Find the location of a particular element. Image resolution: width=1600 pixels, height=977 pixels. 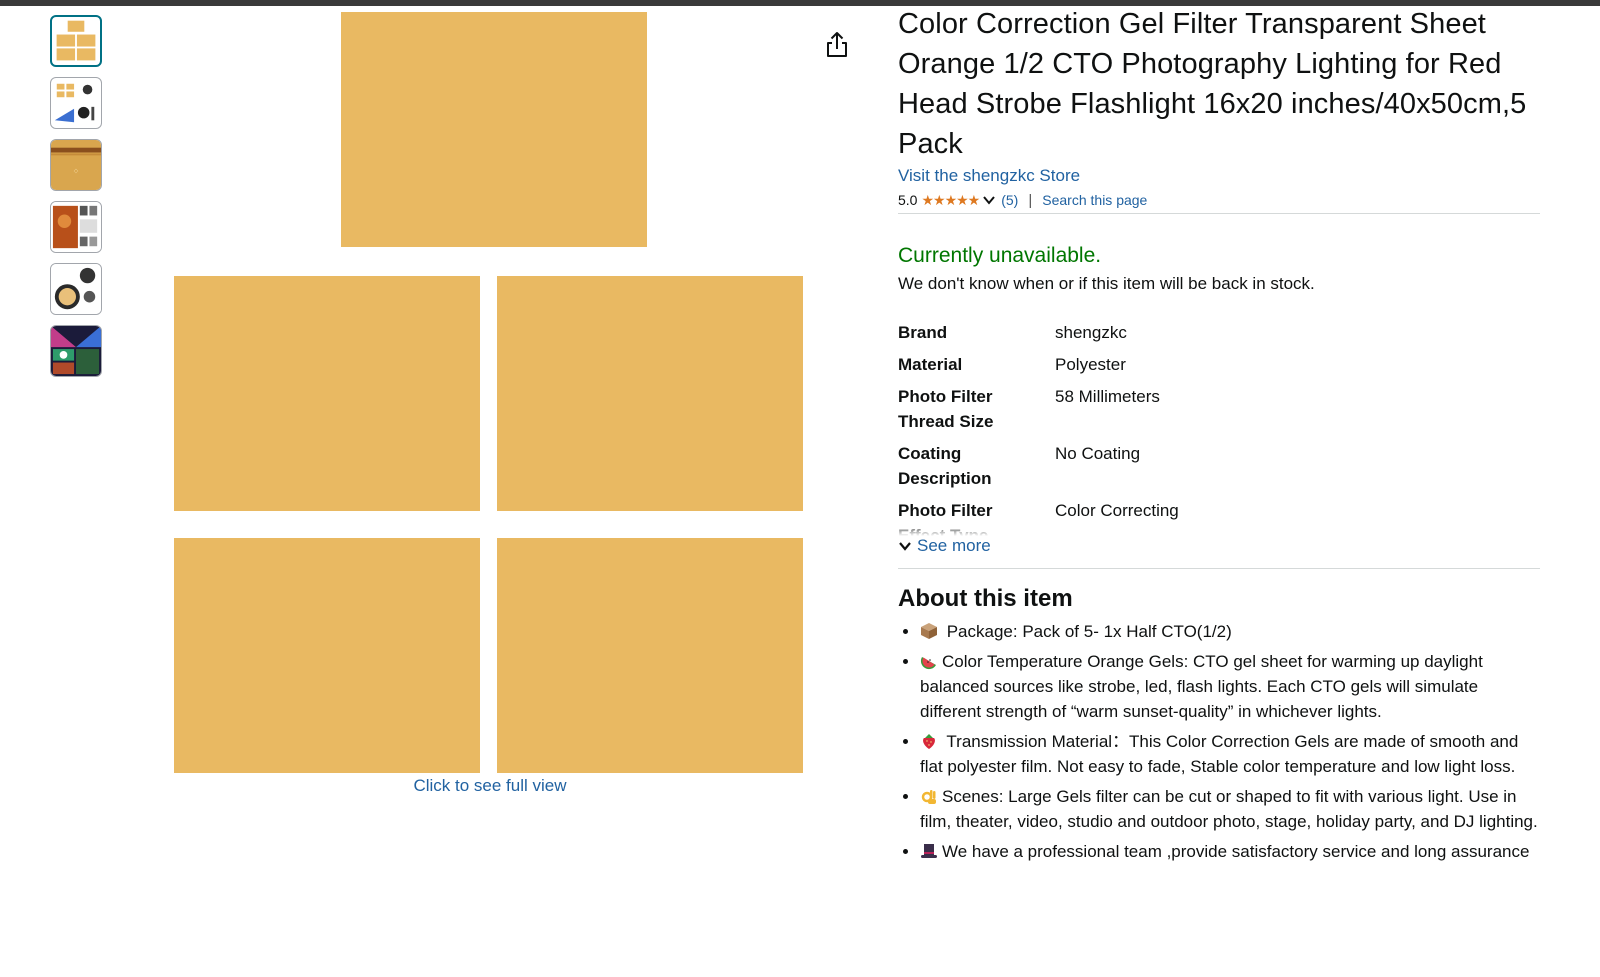

spec-key: Photo Filter Thread Size is located at coordinates (946, 409).